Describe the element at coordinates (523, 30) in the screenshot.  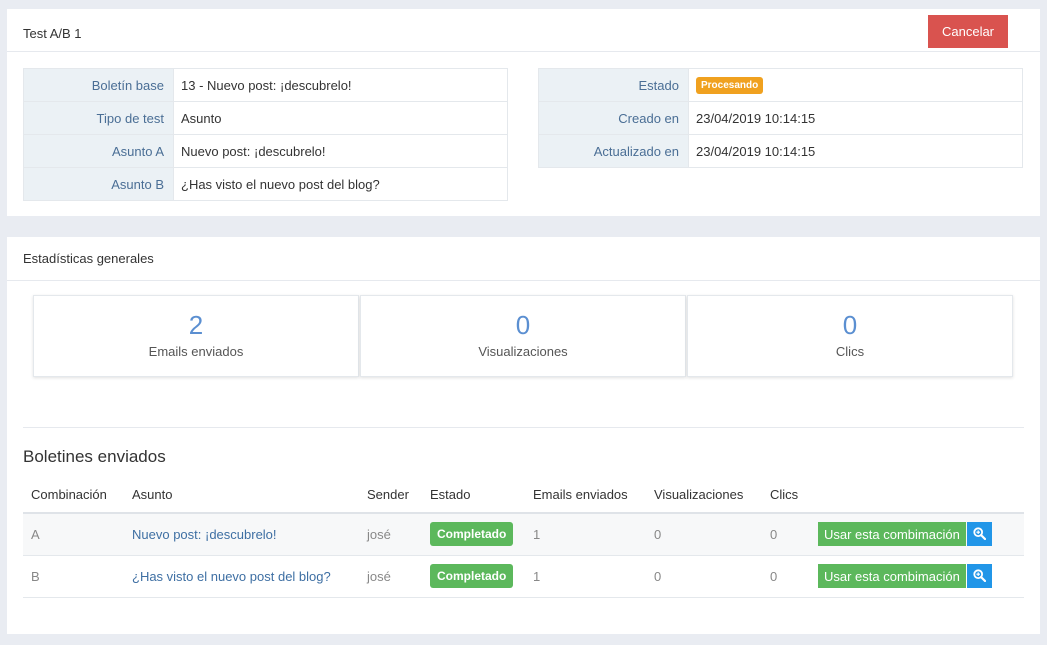
I see `panel-title: Test A/B 1` at that location.